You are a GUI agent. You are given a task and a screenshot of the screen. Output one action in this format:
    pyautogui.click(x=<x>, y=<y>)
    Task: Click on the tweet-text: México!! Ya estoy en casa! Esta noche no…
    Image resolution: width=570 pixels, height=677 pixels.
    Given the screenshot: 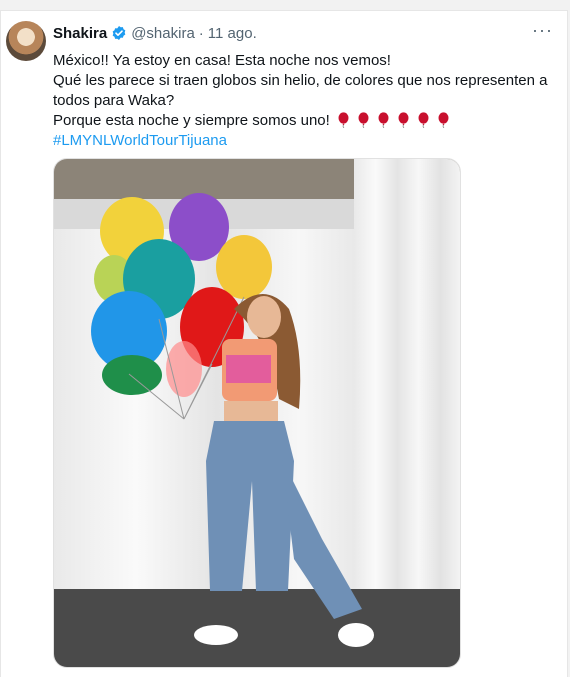 What is the action you would take?
    pyautogui.click(x=305, y=101)
    